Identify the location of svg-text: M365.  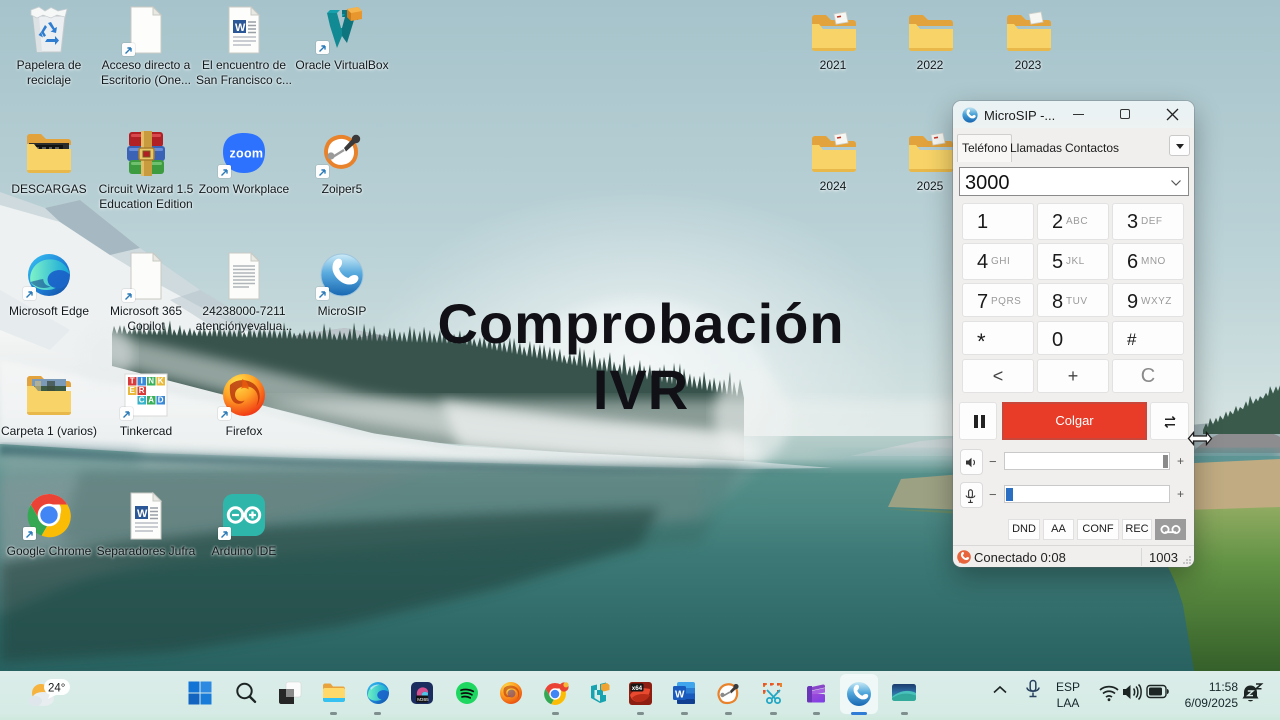
(423, 699).